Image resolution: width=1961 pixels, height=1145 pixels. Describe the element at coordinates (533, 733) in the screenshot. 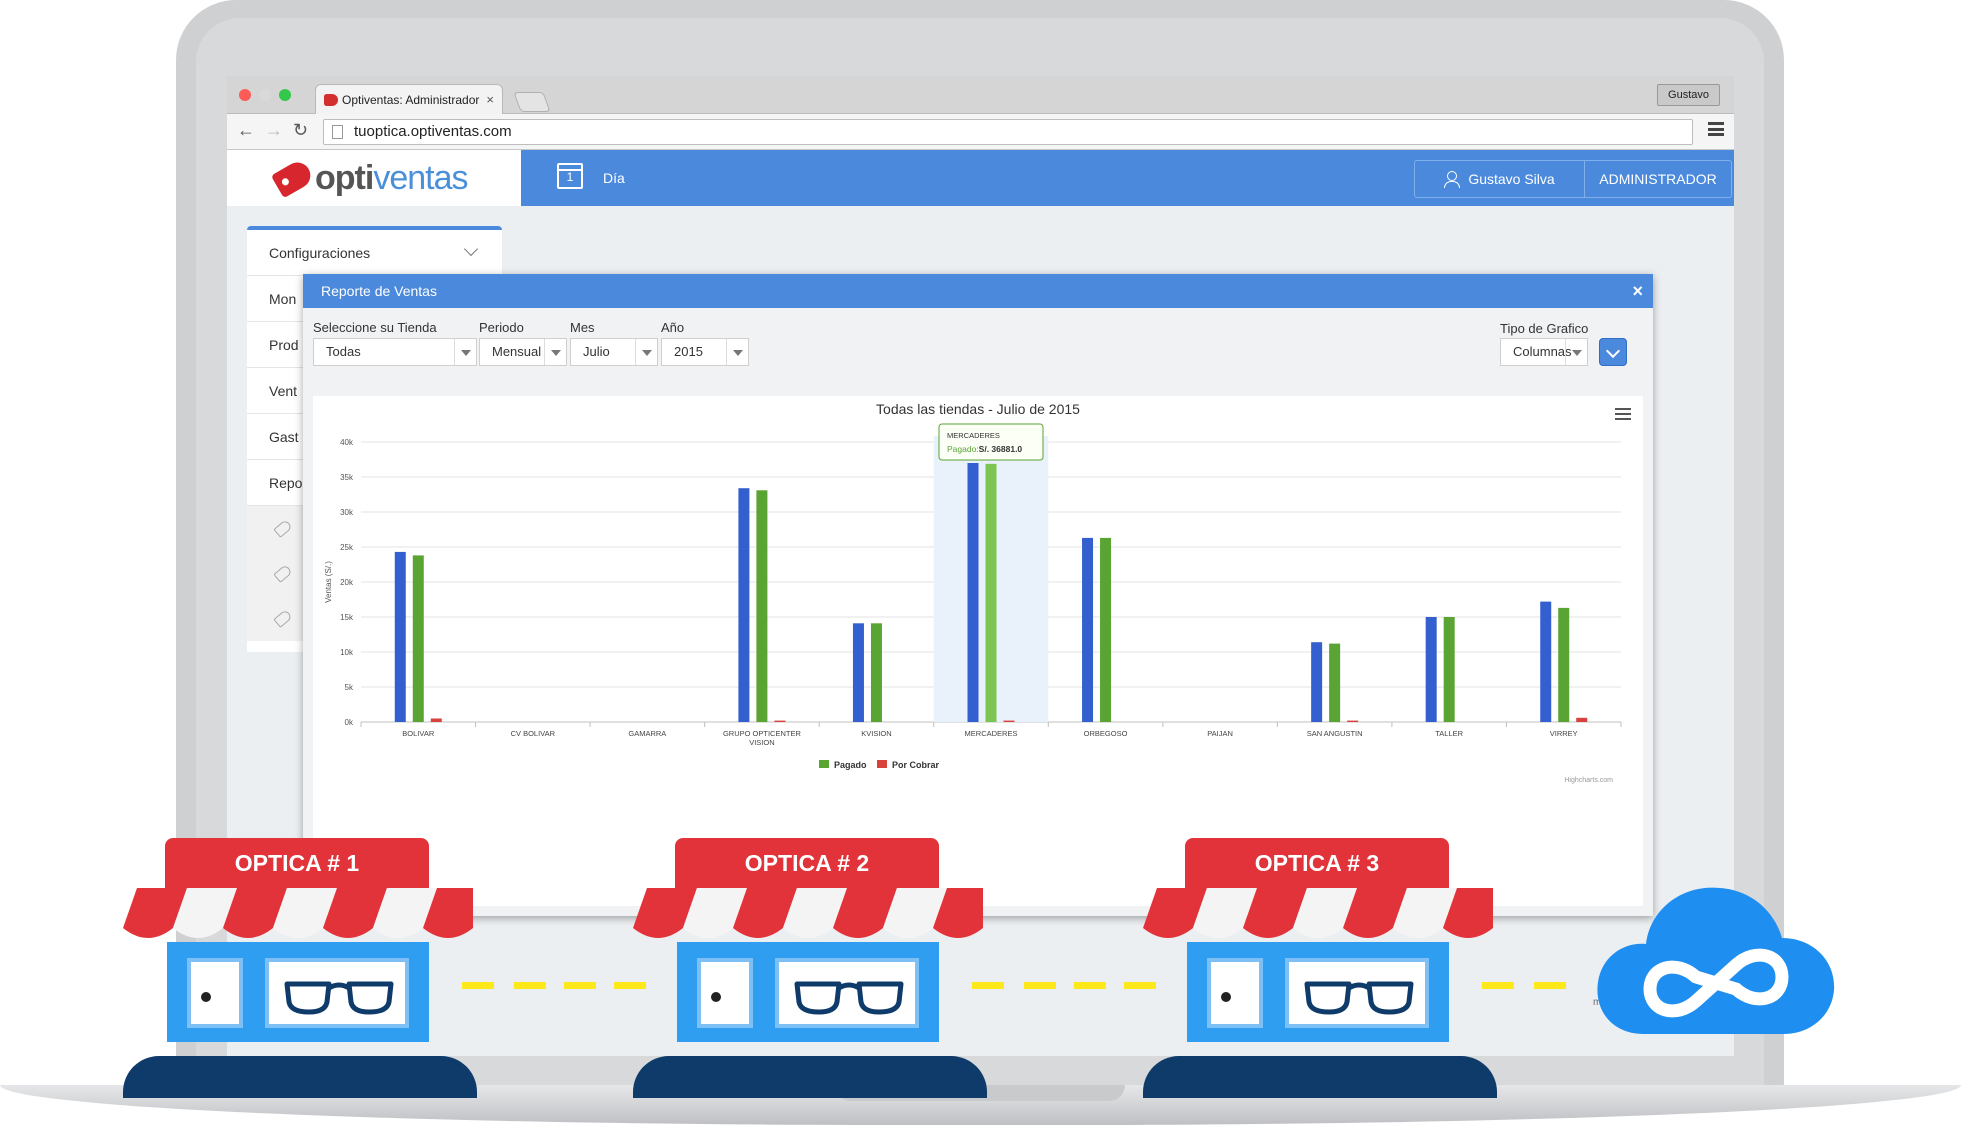

I see `x-tick-label: CV BOLIVAR` at that location.